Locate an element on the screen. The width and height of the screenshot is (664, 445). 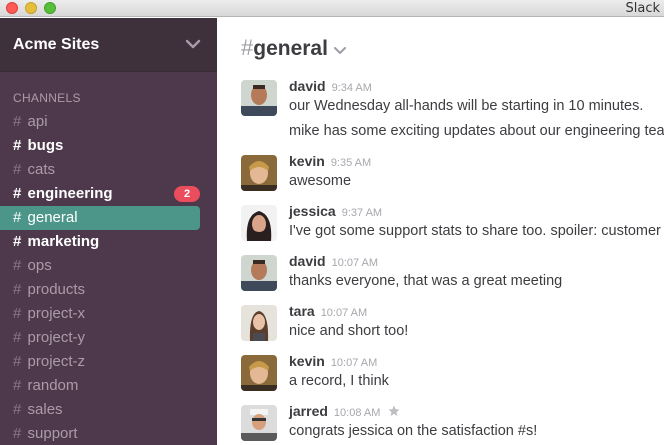
message-text: a record, I think is located at coordinates (339, 381).